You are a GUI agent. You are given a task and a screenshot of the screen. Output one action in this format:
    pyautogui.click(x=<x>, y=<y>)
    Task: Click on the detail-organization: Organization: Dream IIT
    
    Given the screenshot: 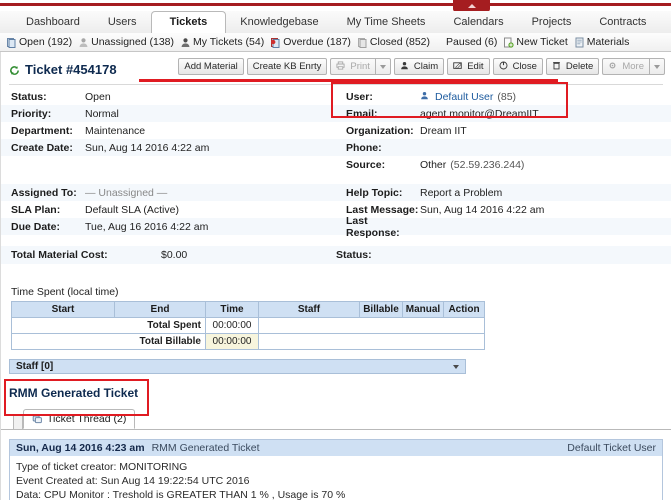 What is the action you would take?
    pyautogui.click(x=503, y=130)
    